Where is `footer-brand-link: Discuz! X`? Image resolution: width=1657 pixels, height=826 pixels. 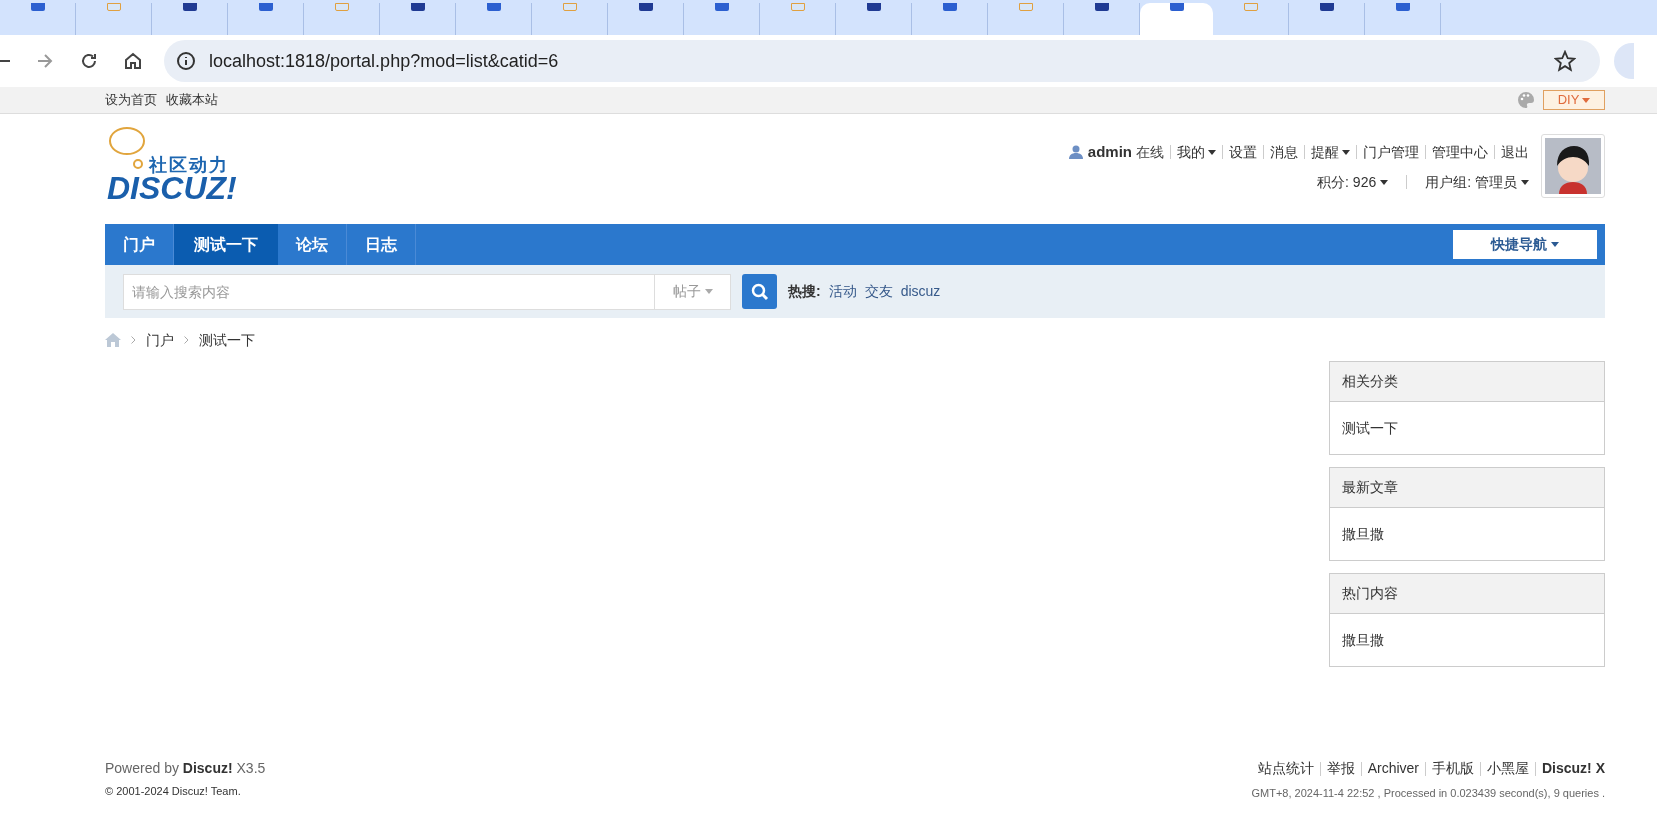 footer-brand-link: Discuz! X is located at coordinates (1573, 768).